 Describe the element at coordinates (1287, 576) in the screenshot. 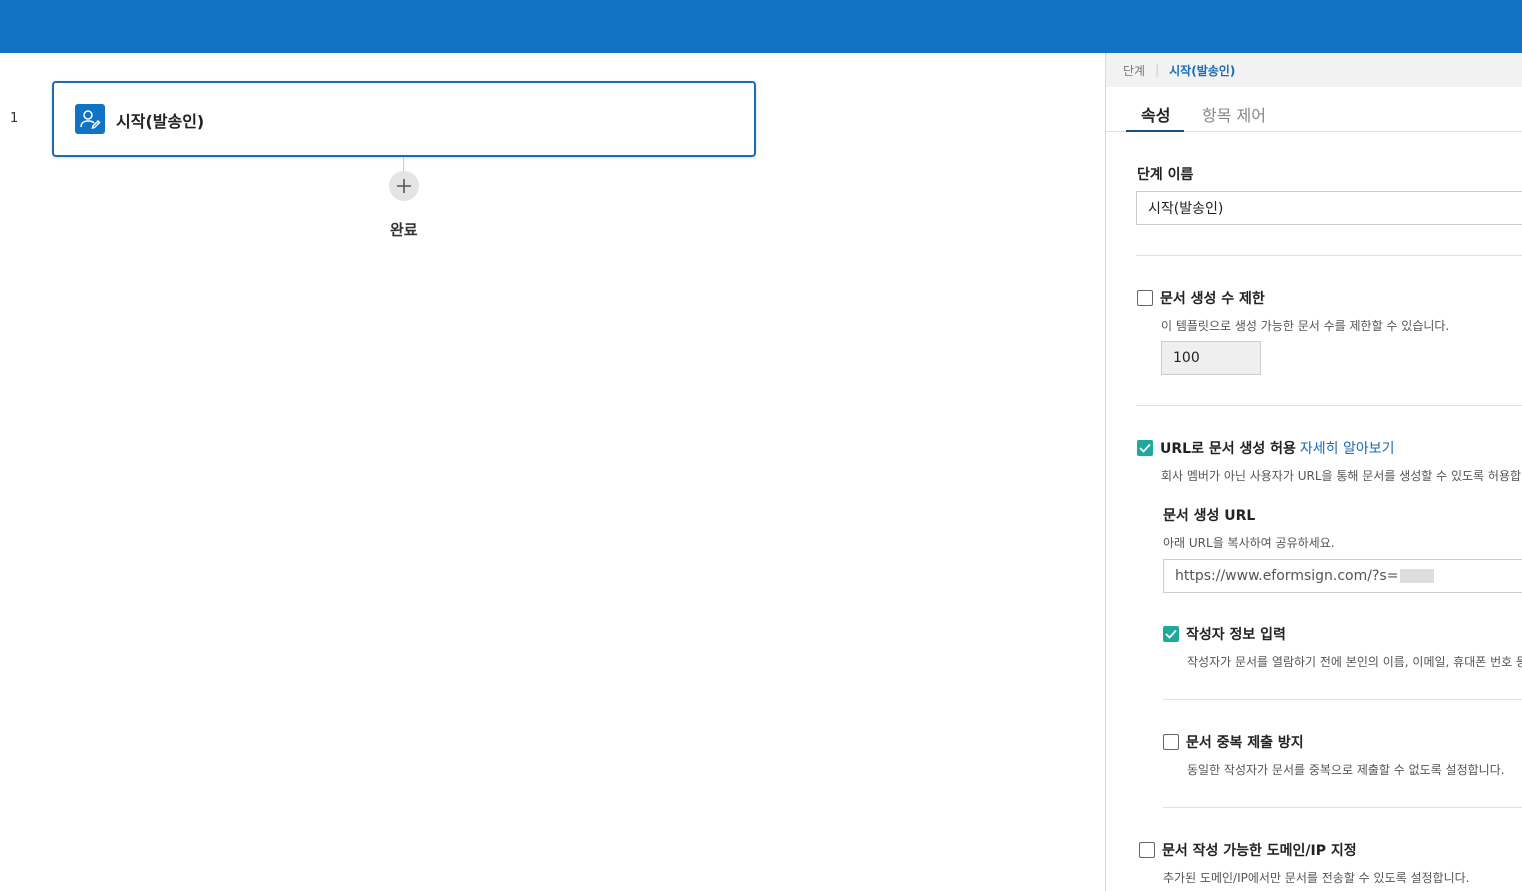

I see `url-value: https://www.eformsign.com/?s=` at that location.